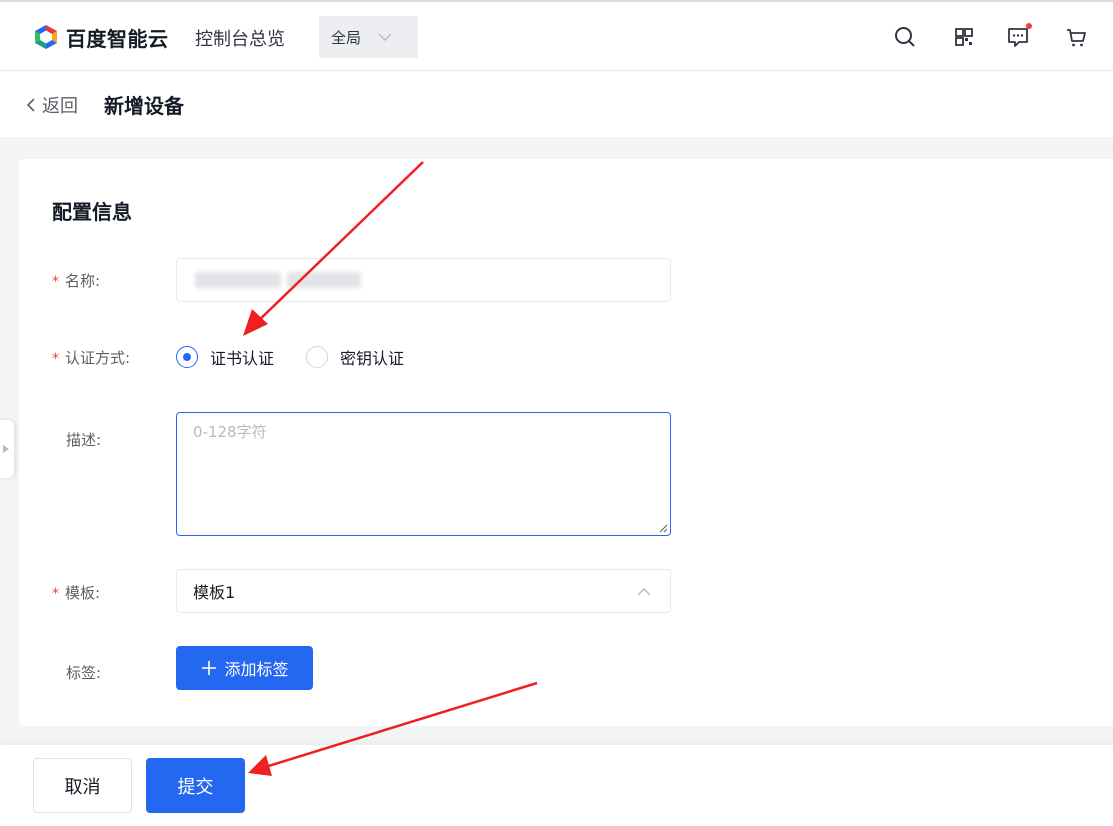  I want to click on radio-certificate-auth: 证书认证, so click(225, 357).